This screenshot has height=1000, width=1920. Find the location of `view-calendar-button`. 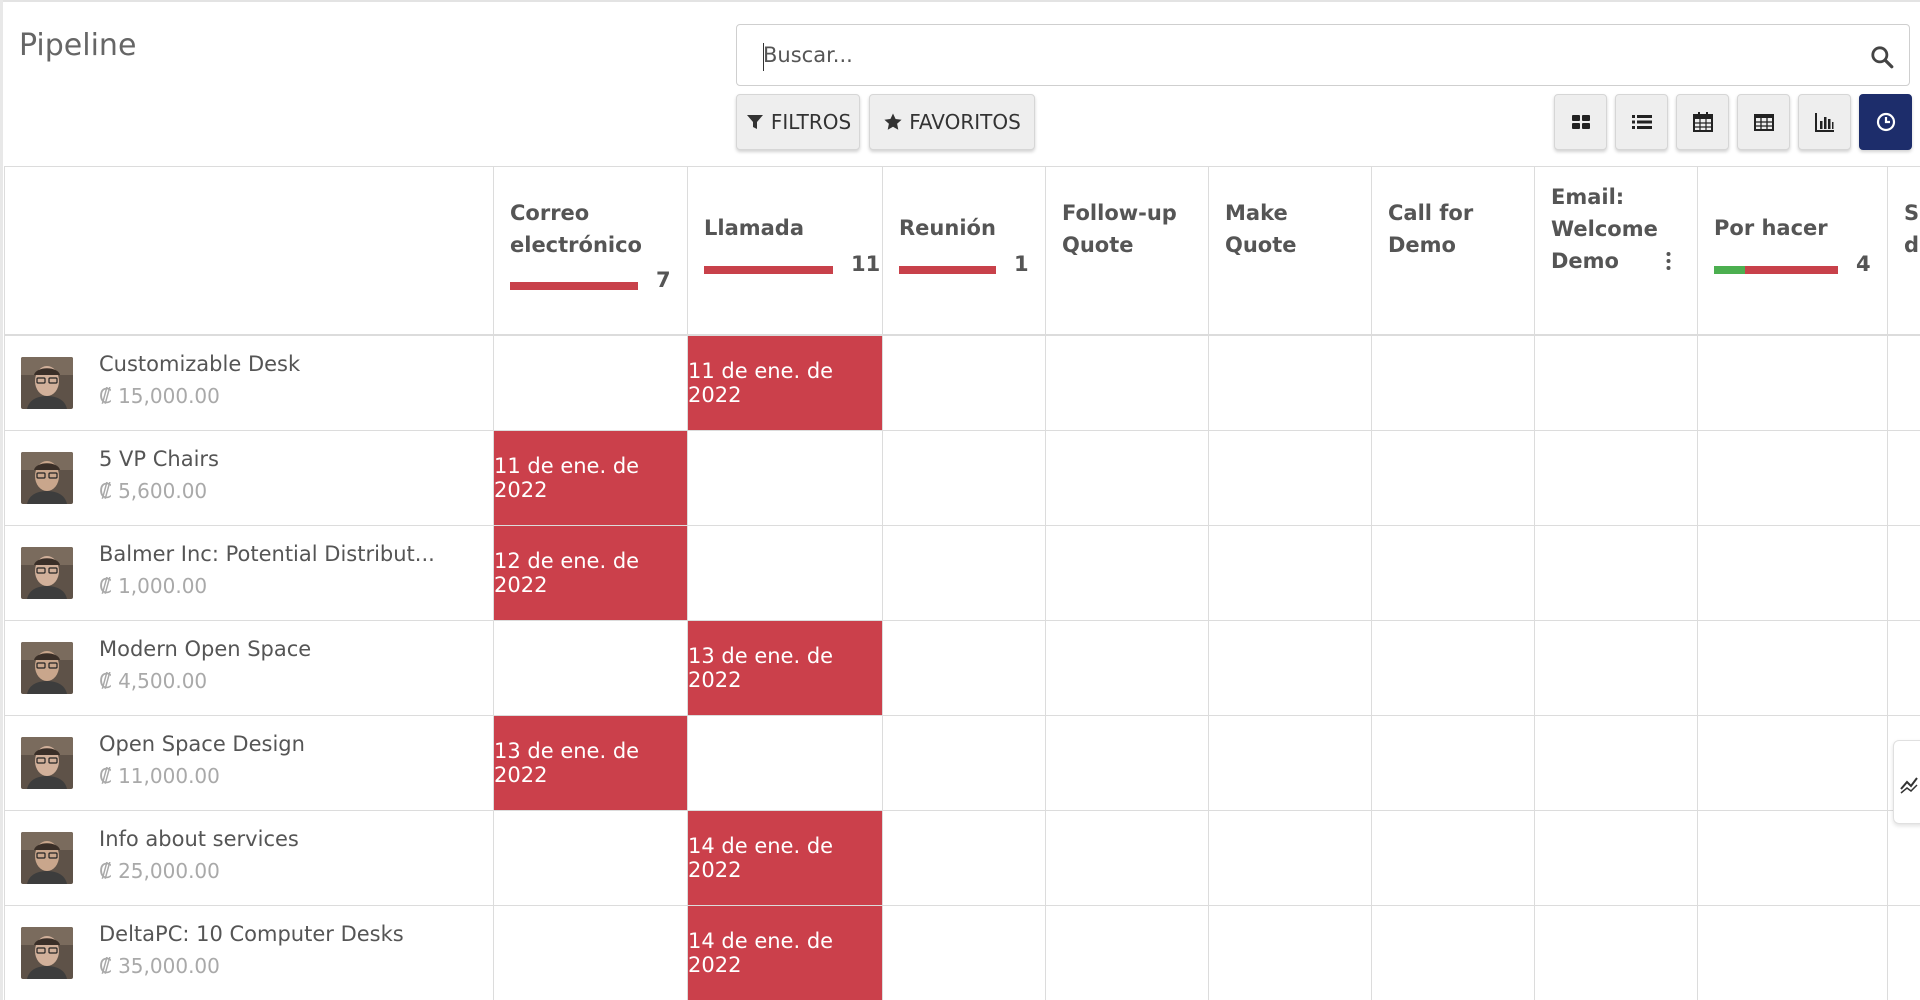

view-calendar-button is located at coordinates (1702, 122).